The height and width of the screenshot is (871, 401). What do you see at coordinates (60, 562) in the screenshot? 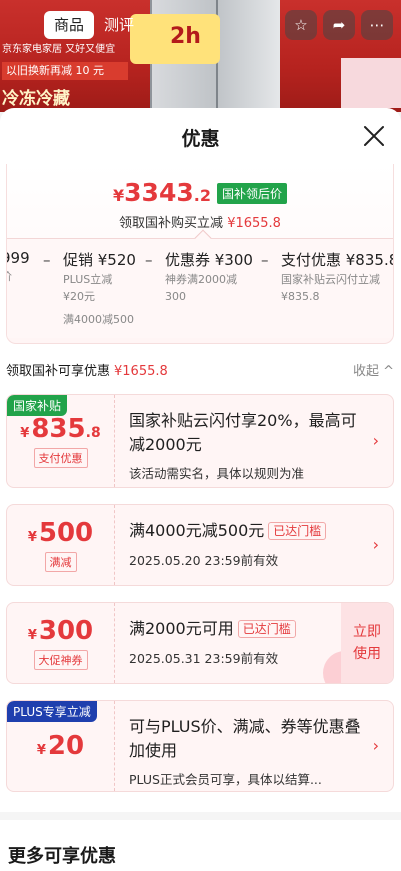
I see `coupon-type: 满减` at bounding box center [60, 562].